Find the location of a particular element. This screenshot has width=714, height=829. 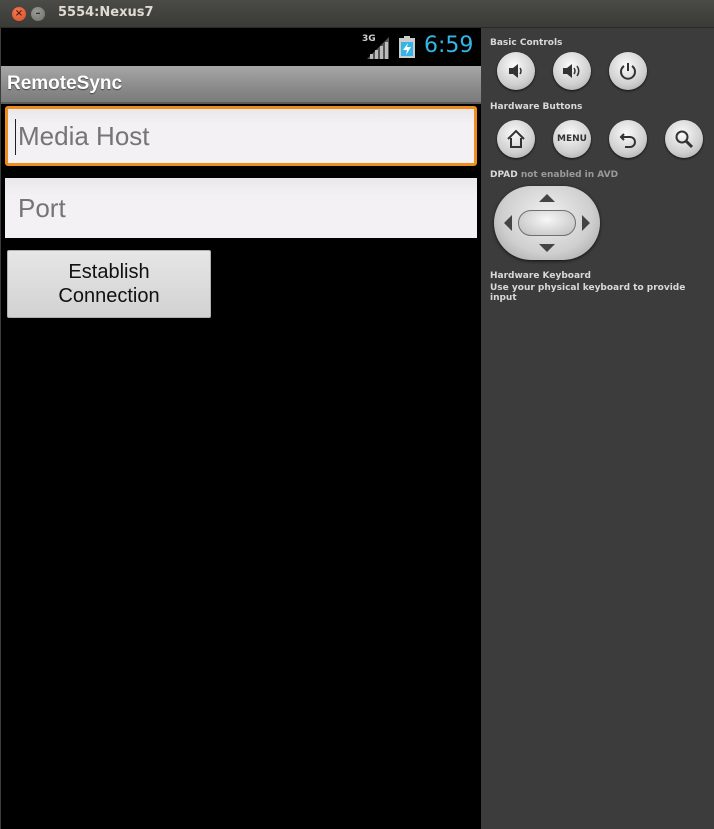

dpad-control is located at coordinates (547, 223).